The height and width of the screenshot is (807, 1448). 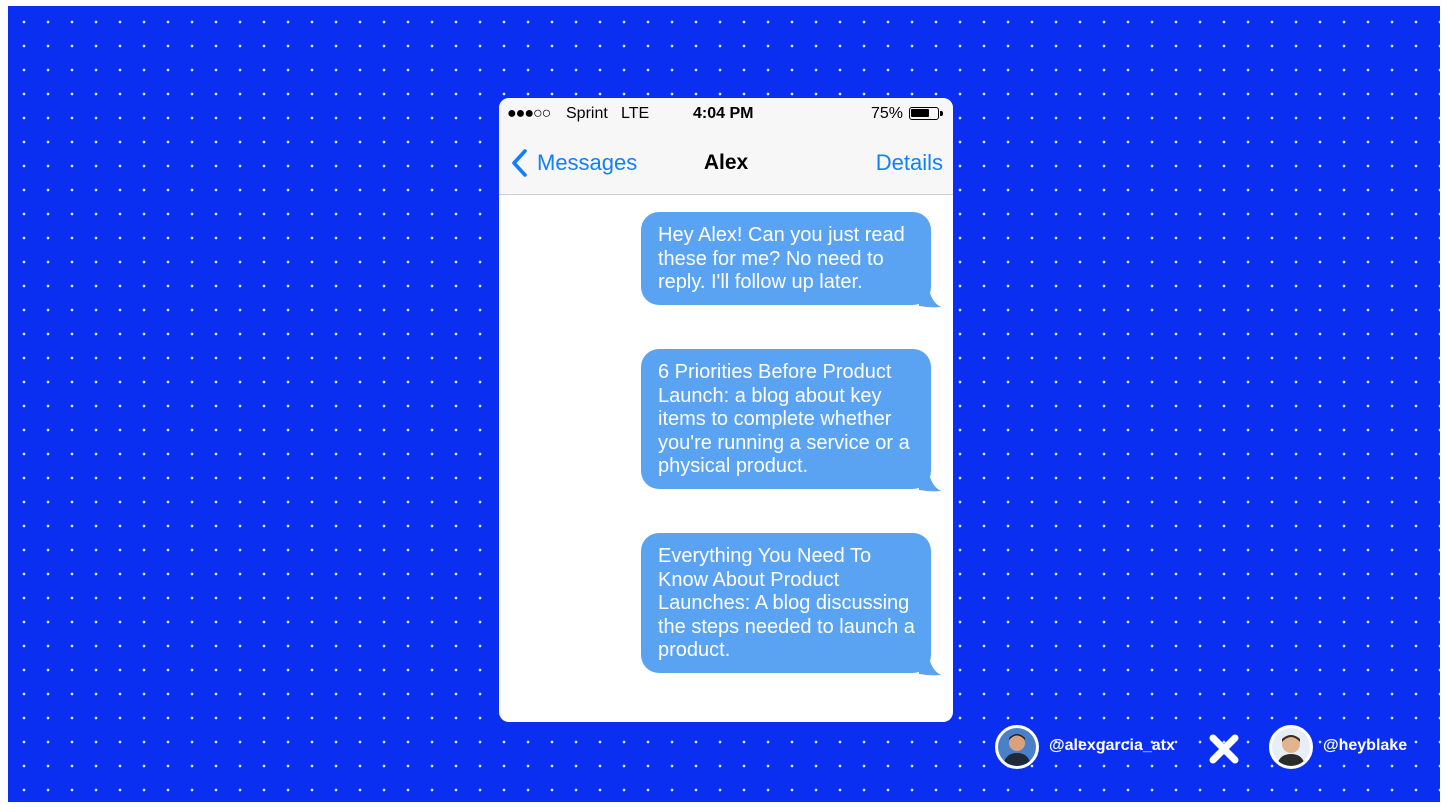 I want to click on status-time: 4:04 PM, so click(x=723, y=113).